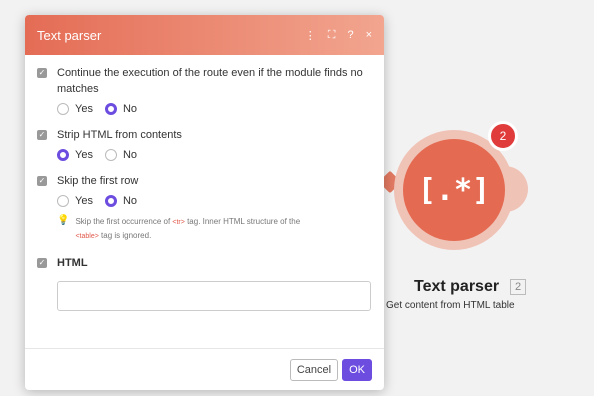 This screenshot has height=396, width=594. Describe the element at coordinates (98, 181) in the screenshot. I see `skip-first-row-label: Skip the first row` at that location.